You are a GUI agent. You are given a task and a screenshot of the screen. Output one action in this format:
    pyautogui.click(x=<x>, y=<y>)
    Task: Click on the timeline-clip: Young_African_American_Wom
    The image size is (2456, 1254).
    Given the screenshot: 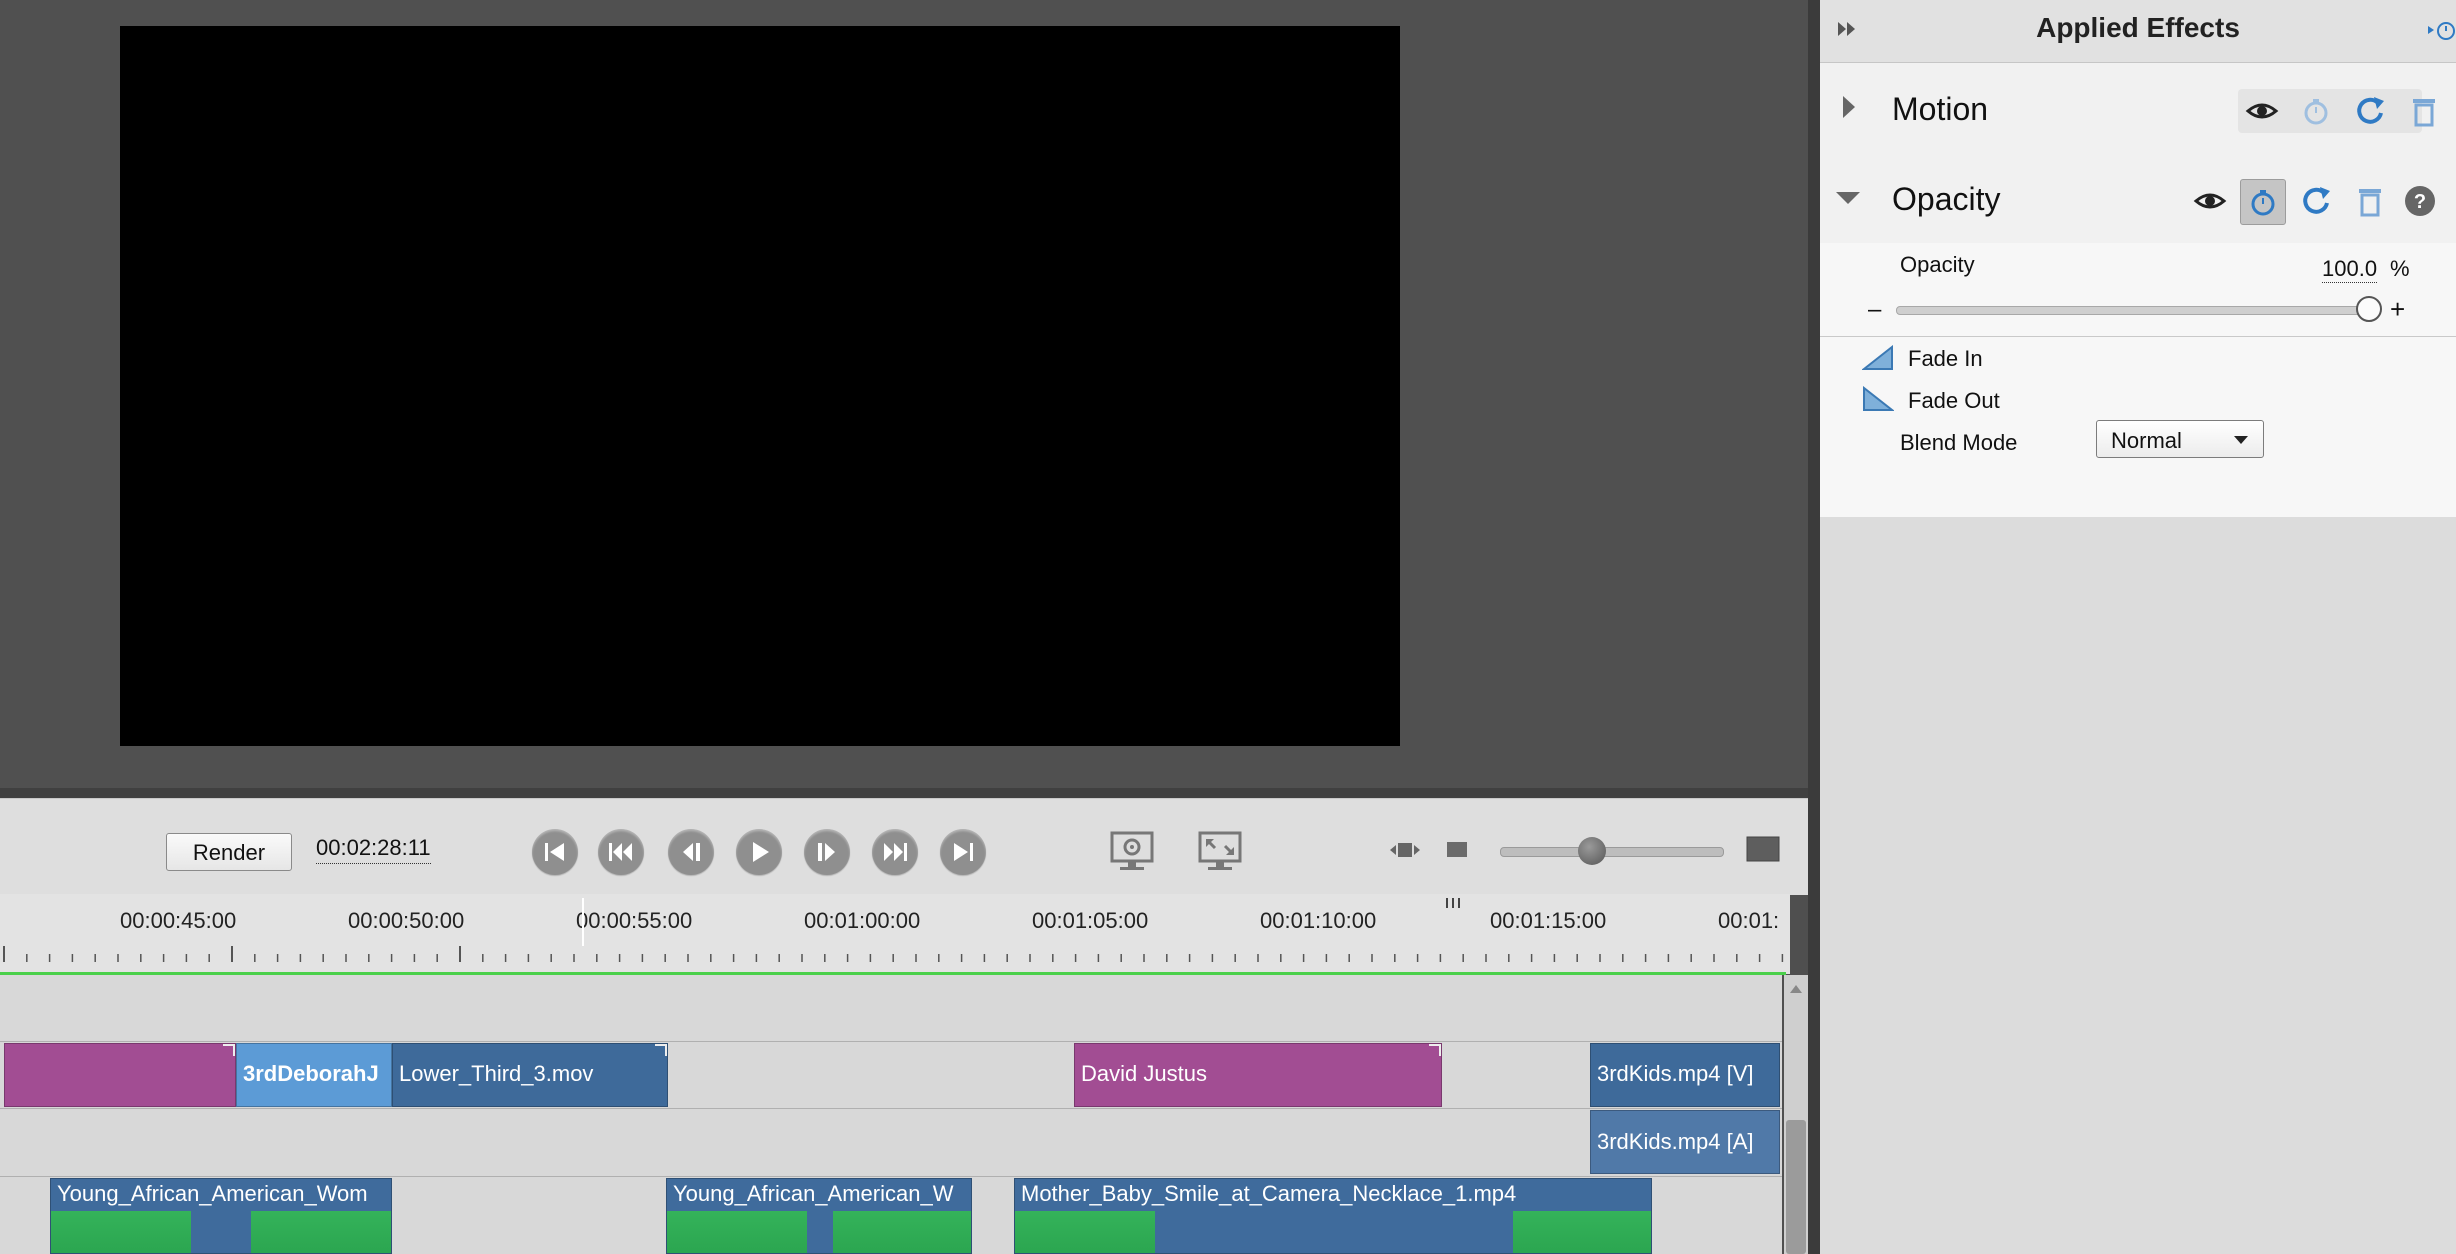 What is the action you would take?
    pyautogui.click(x=221, y=1216)
    